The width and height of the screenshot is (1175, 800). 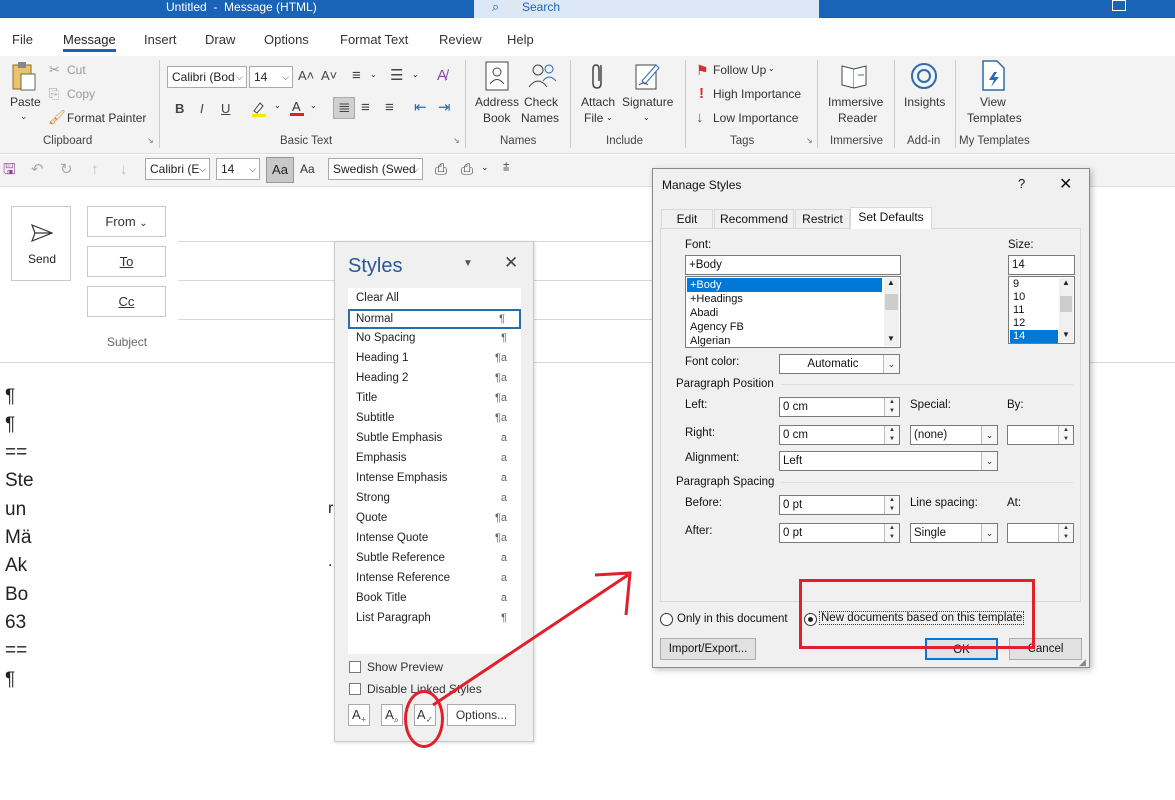 What do you see at coordinates (396, 76) in the screenshot?
I see `numbering-icon: ☰` at bounding box center [396, 76].